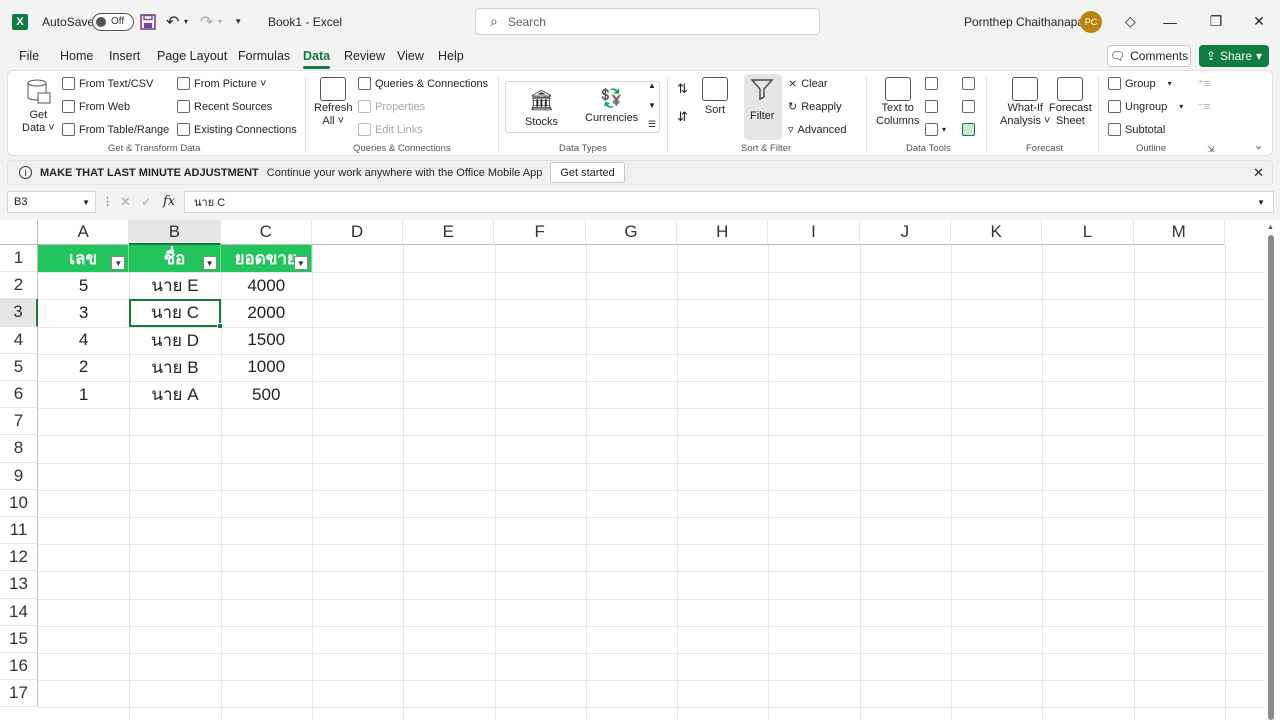 The image size is (1280, 720). I want to click on tab-file: File, so click(29, 56).